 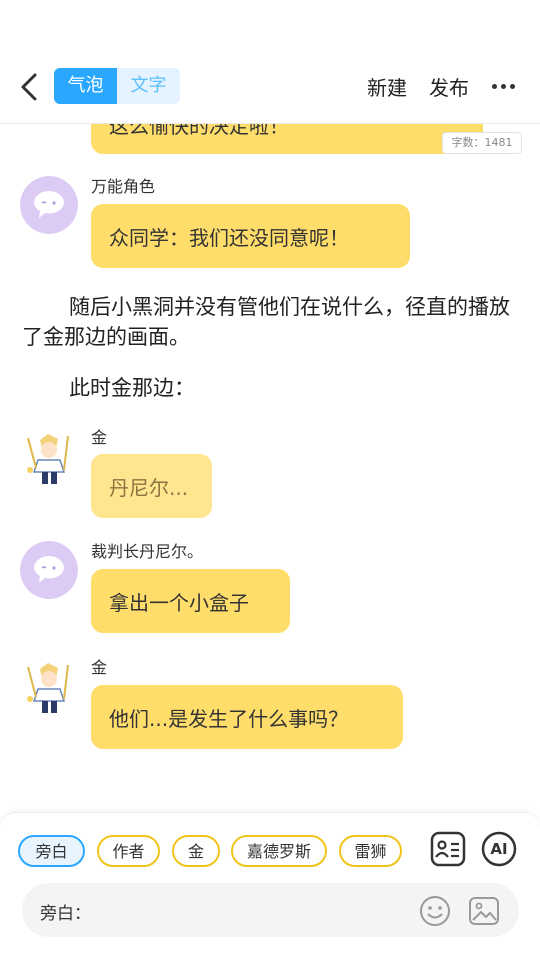 What do you see at coordinates (199, 131) in the screenshot?
I see `message-text: 这么愉快的决定啦！` at bounding box center [199, 131].